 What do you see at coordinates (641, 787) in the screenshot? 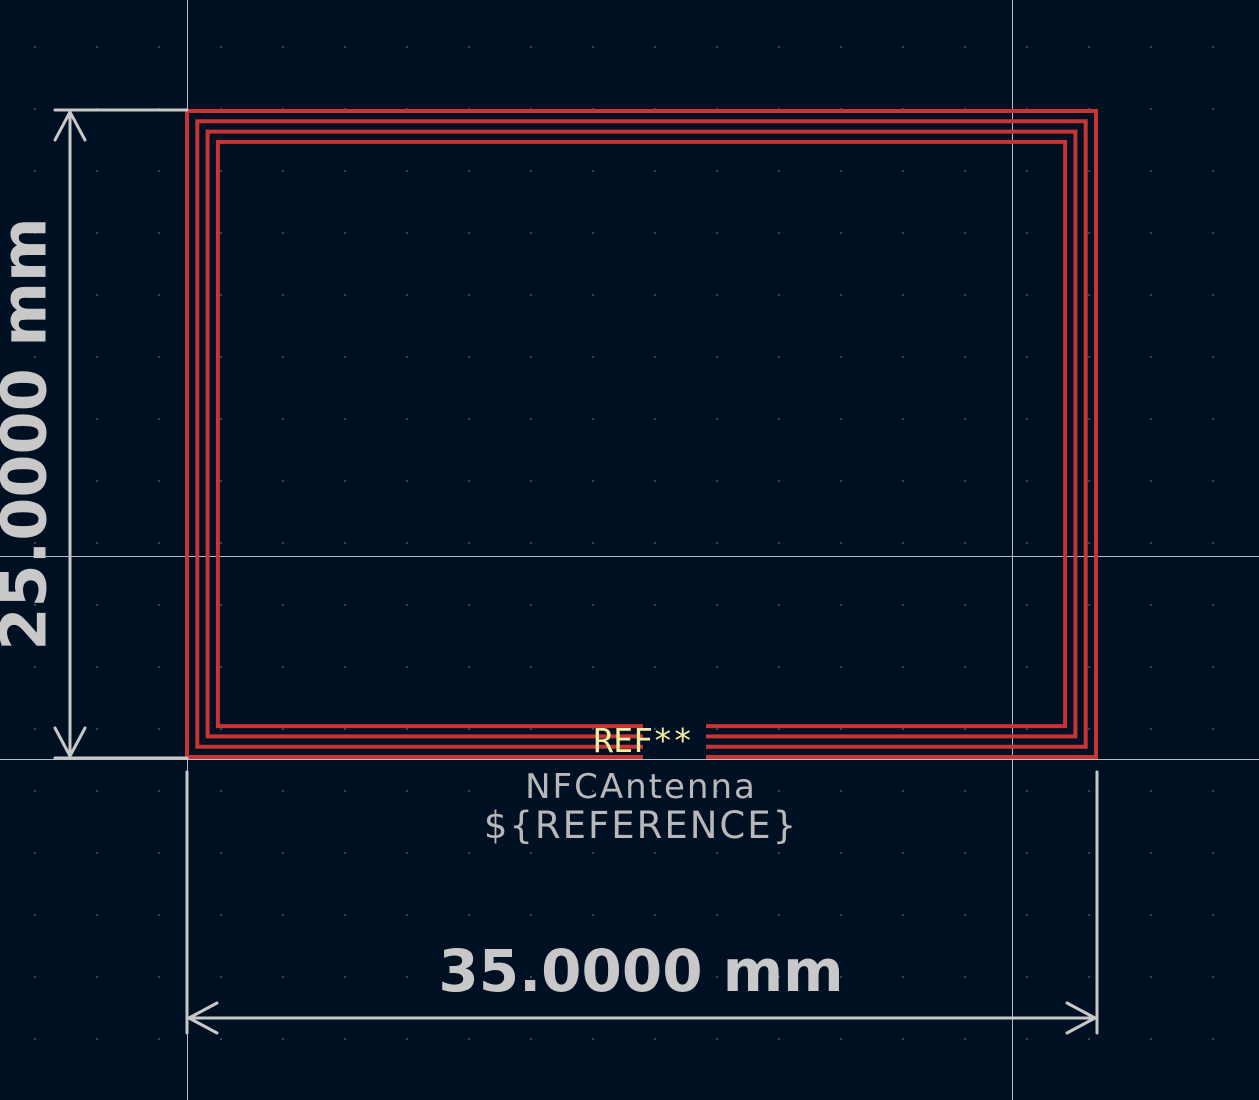
I see `footprint-value: NFCAntenna` at bounding box center [641, 787].